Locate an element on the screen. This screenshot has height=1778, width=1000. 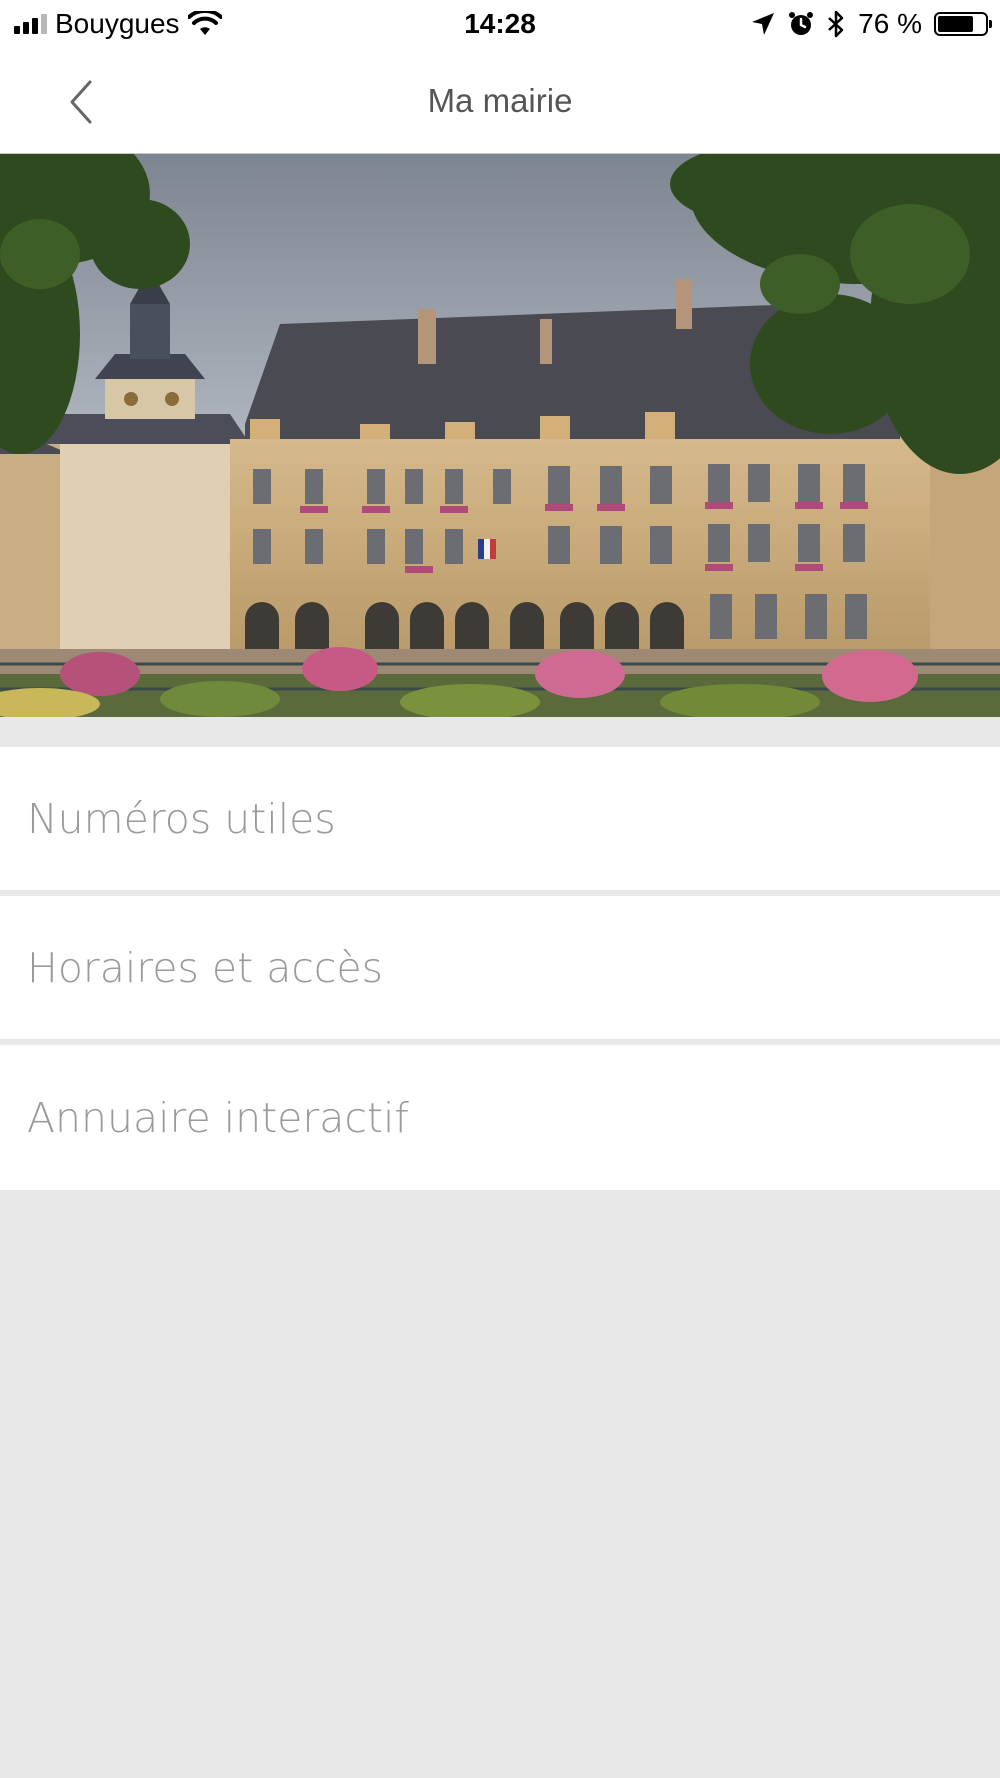
navigation-bar: Ma mairie is located at coordinates (500, 102).